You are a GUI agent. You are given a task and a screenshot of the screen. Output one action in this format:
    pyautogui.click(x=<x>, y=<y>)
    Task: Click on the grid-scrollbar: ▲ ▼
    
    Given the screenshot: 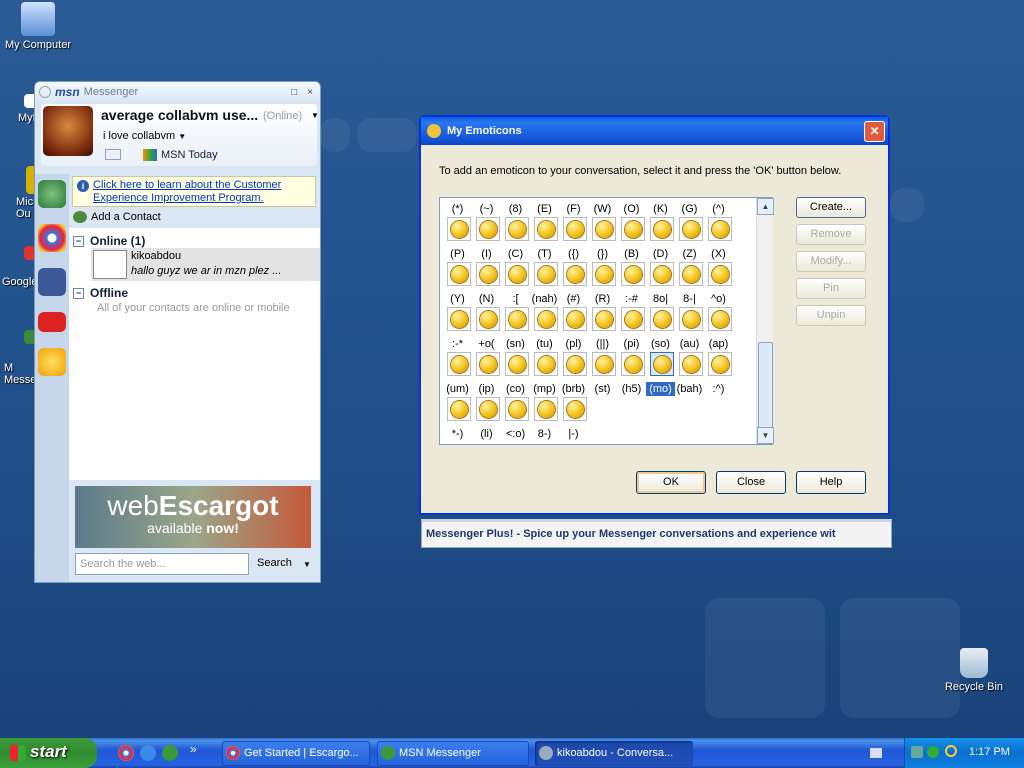 What is the action you would take?
    pyautogui.click(x=765, y=321)
    